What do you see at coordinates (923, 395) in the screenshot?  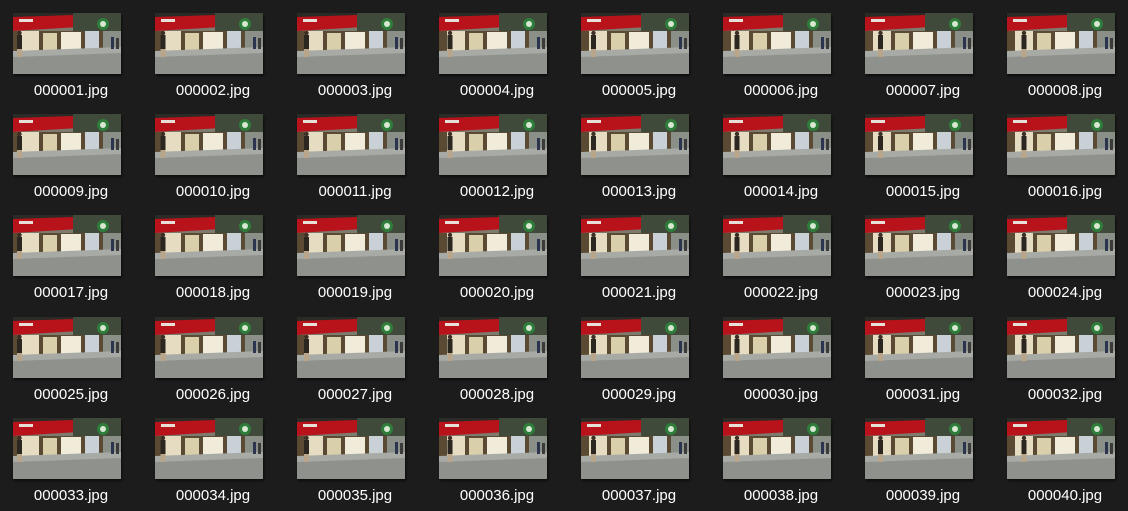 I see `file-name-label: 000031.jpg` at bounding box center [923, 395].